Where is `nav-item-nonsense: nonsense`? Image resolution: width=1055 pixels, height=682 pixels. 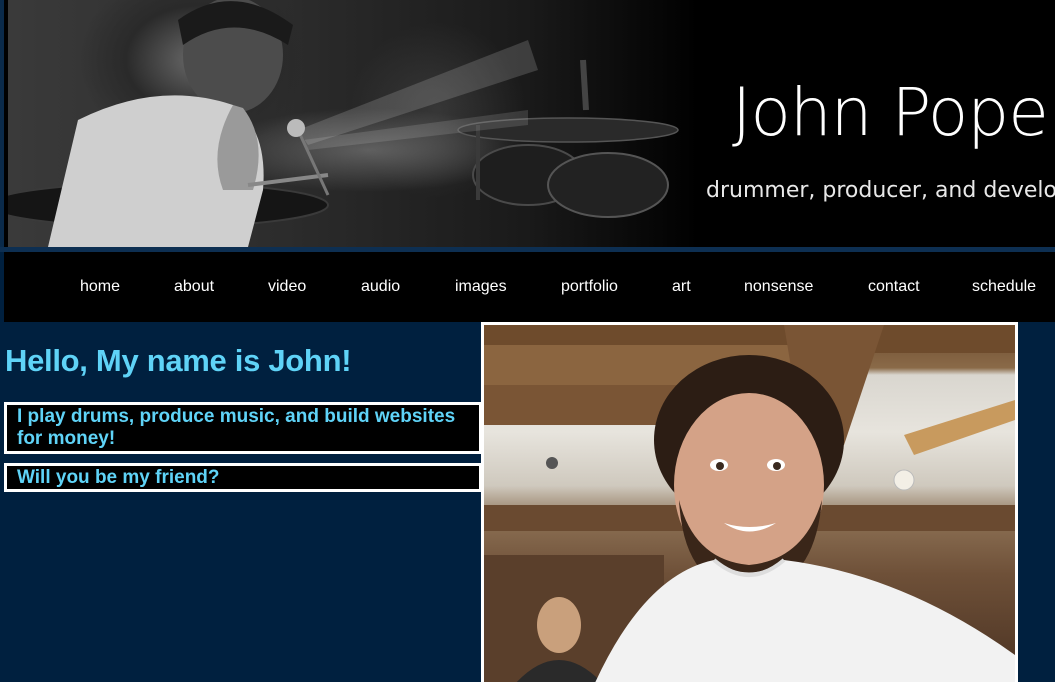
nav-item-nonsense: nonsense is located at coordinates (778, 287).